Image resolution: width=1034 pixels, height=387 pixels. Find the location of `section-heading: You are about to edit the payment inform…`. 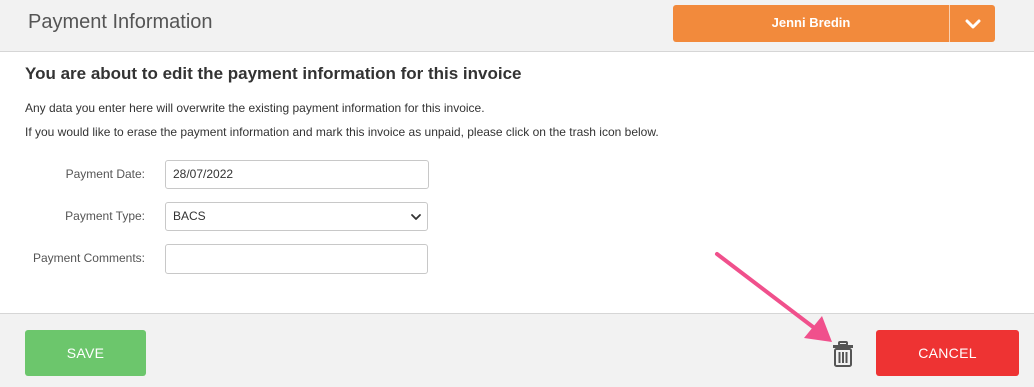

section-heading: You are about to edit the payment inform… is located at coordinates (273, 73).